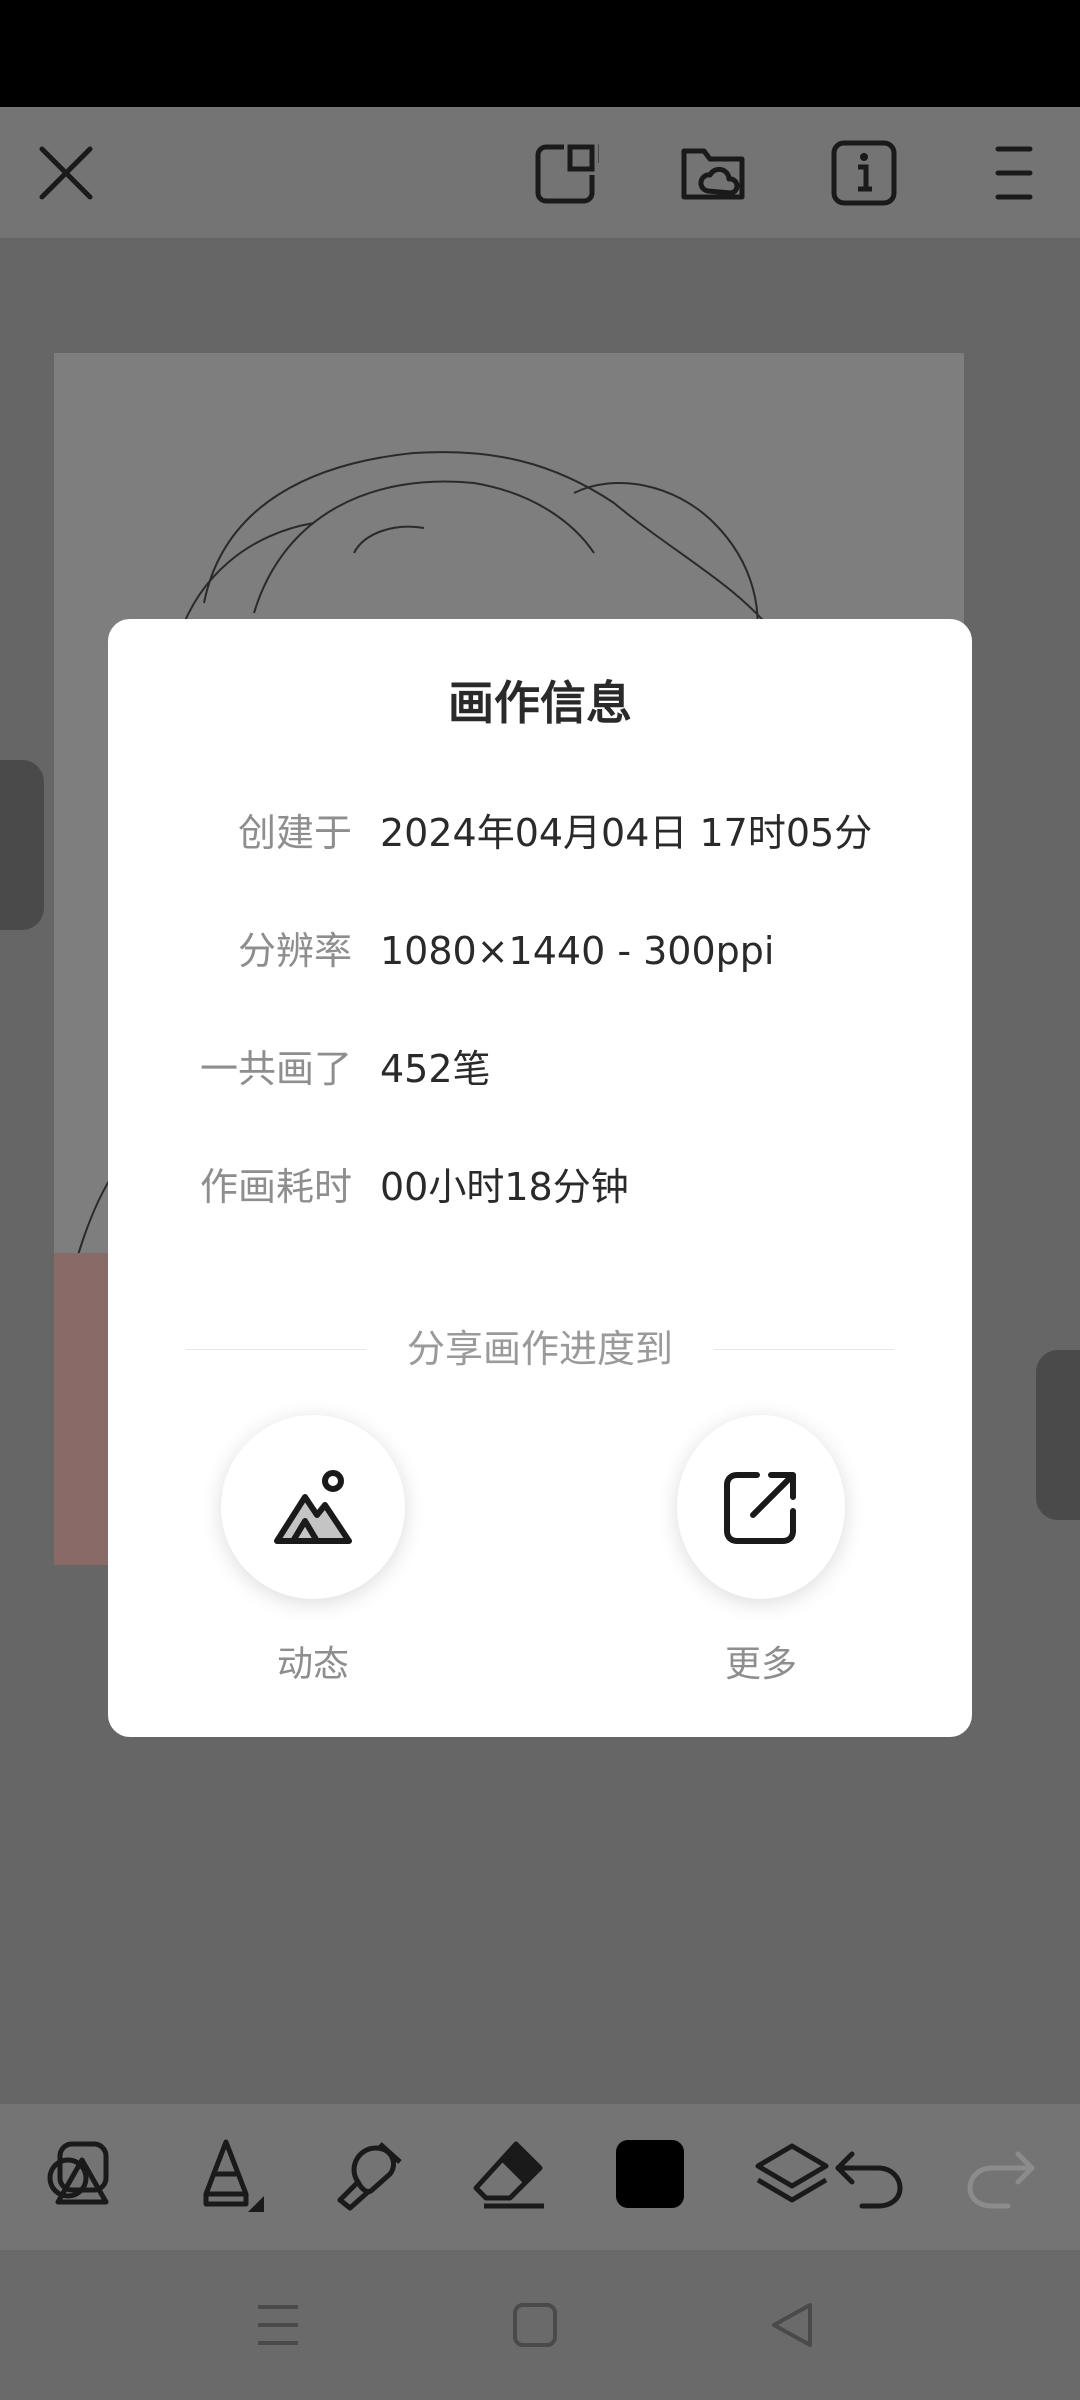 The image size is (1080, 2400). Describe the element at coordinates (540, 53) in the screenshot. I see `status-bar` at that location.